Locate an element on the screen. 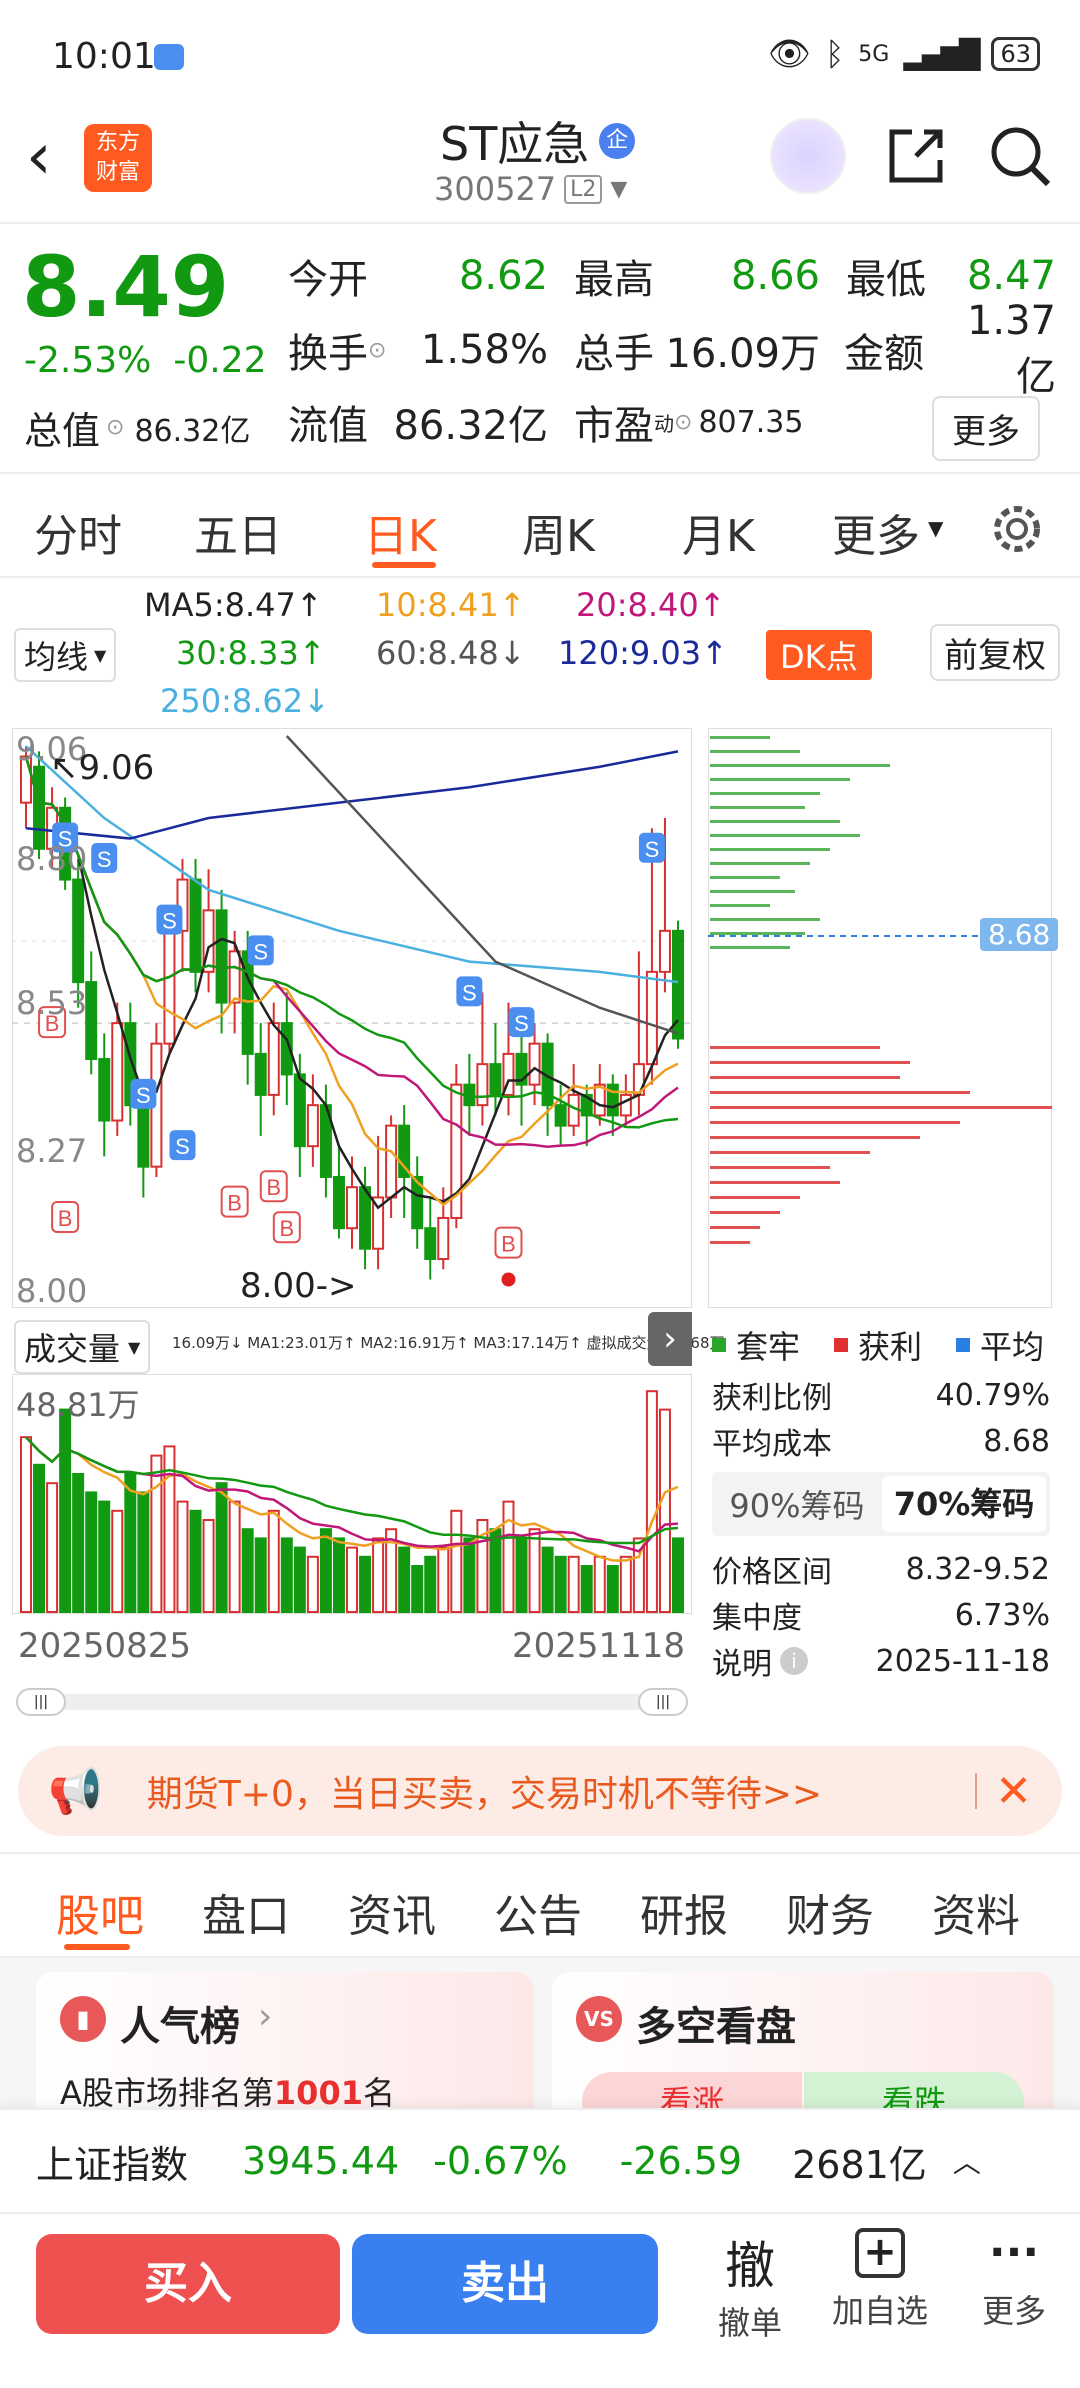 The height and width of the screenshot is (2388, 1080). ad-text: 期货T+0，当日买卖，交易时机不等待>> is located at coordinates (484, 1794).